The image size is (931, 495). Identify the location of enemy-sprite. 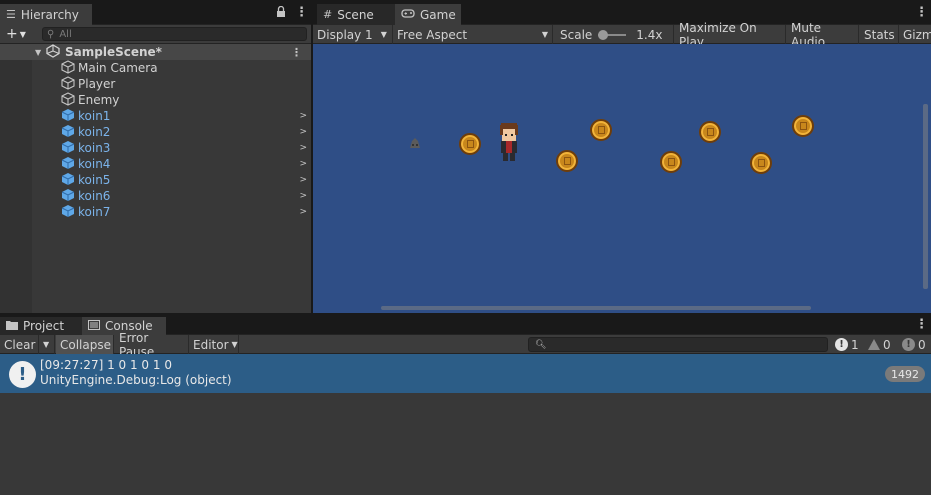
(415, 143).